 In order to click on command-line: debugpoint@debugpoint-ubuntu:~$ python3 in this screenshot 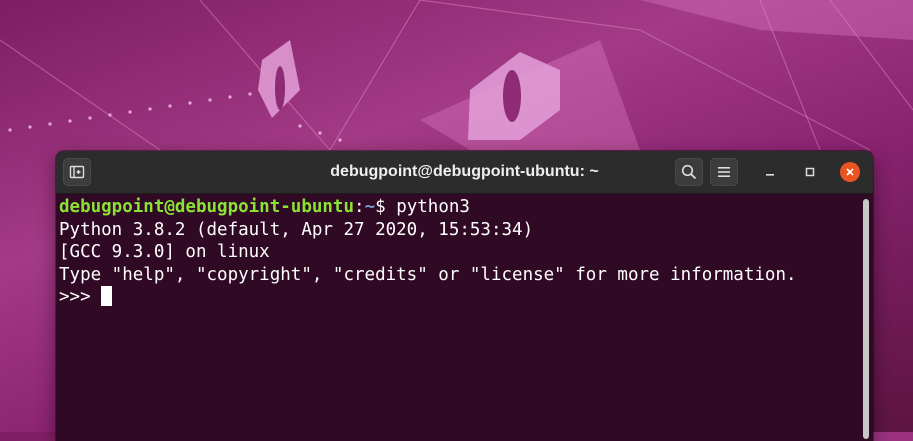, I will do `click(457, 207)`.